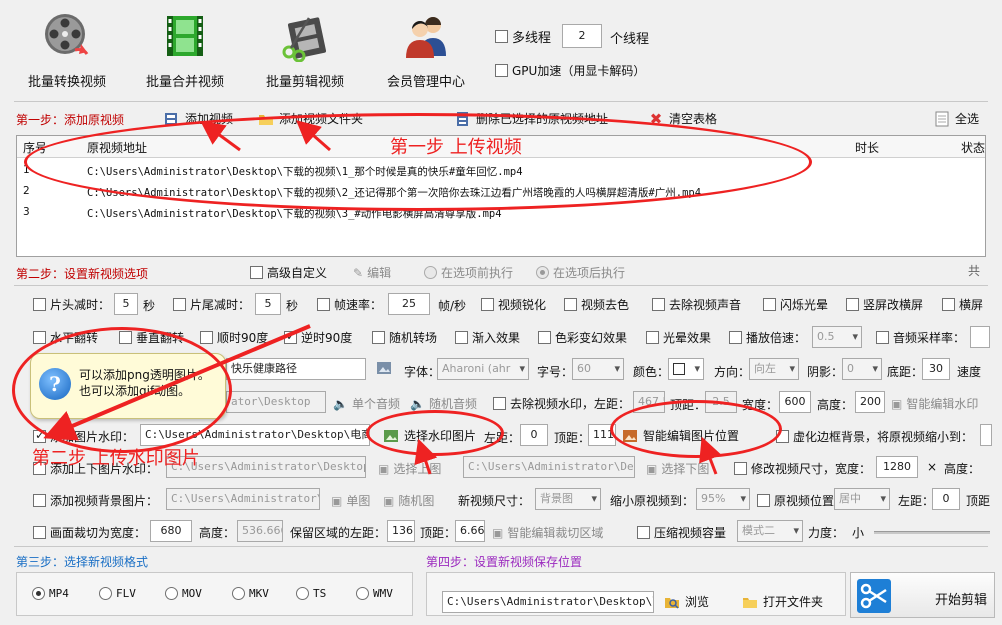  I want to click on head-cut-input: 5, so click(126, 304).